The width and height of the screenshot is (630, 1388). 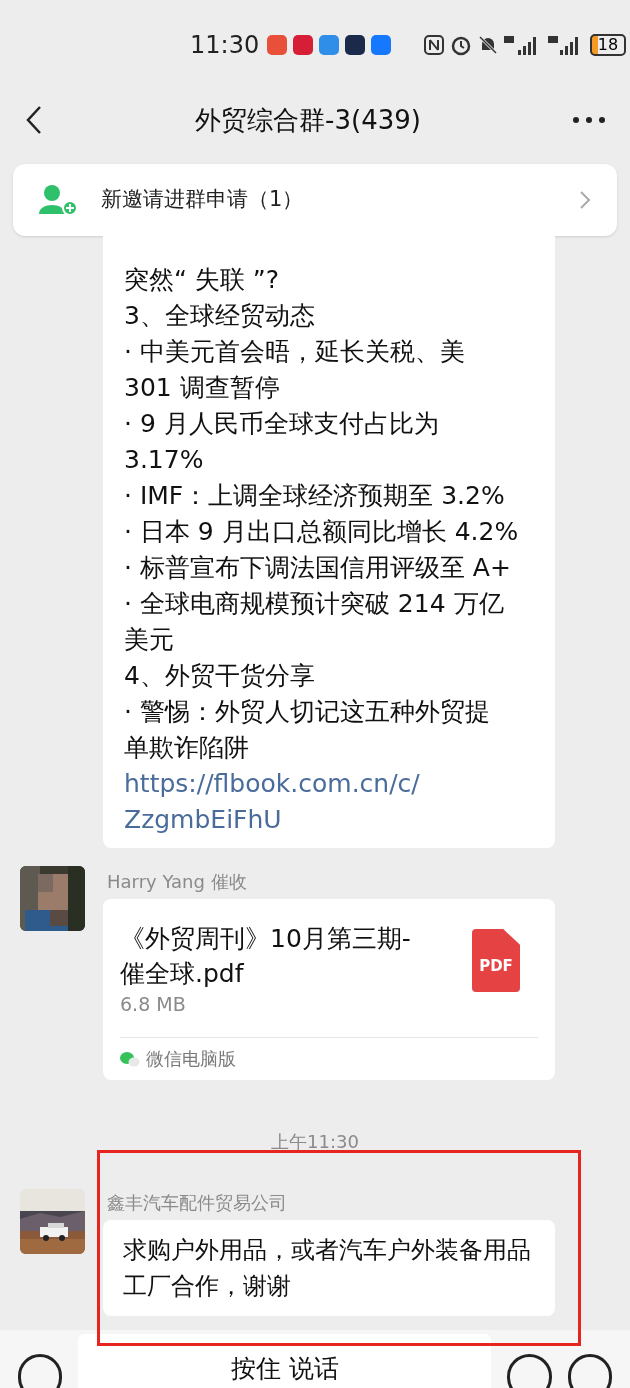 What do you see at coordinates (294, 352) in the screenshot?
I see `message-text: · 中美元首会晤，延长关税、美` at bounding box center [294, 352].